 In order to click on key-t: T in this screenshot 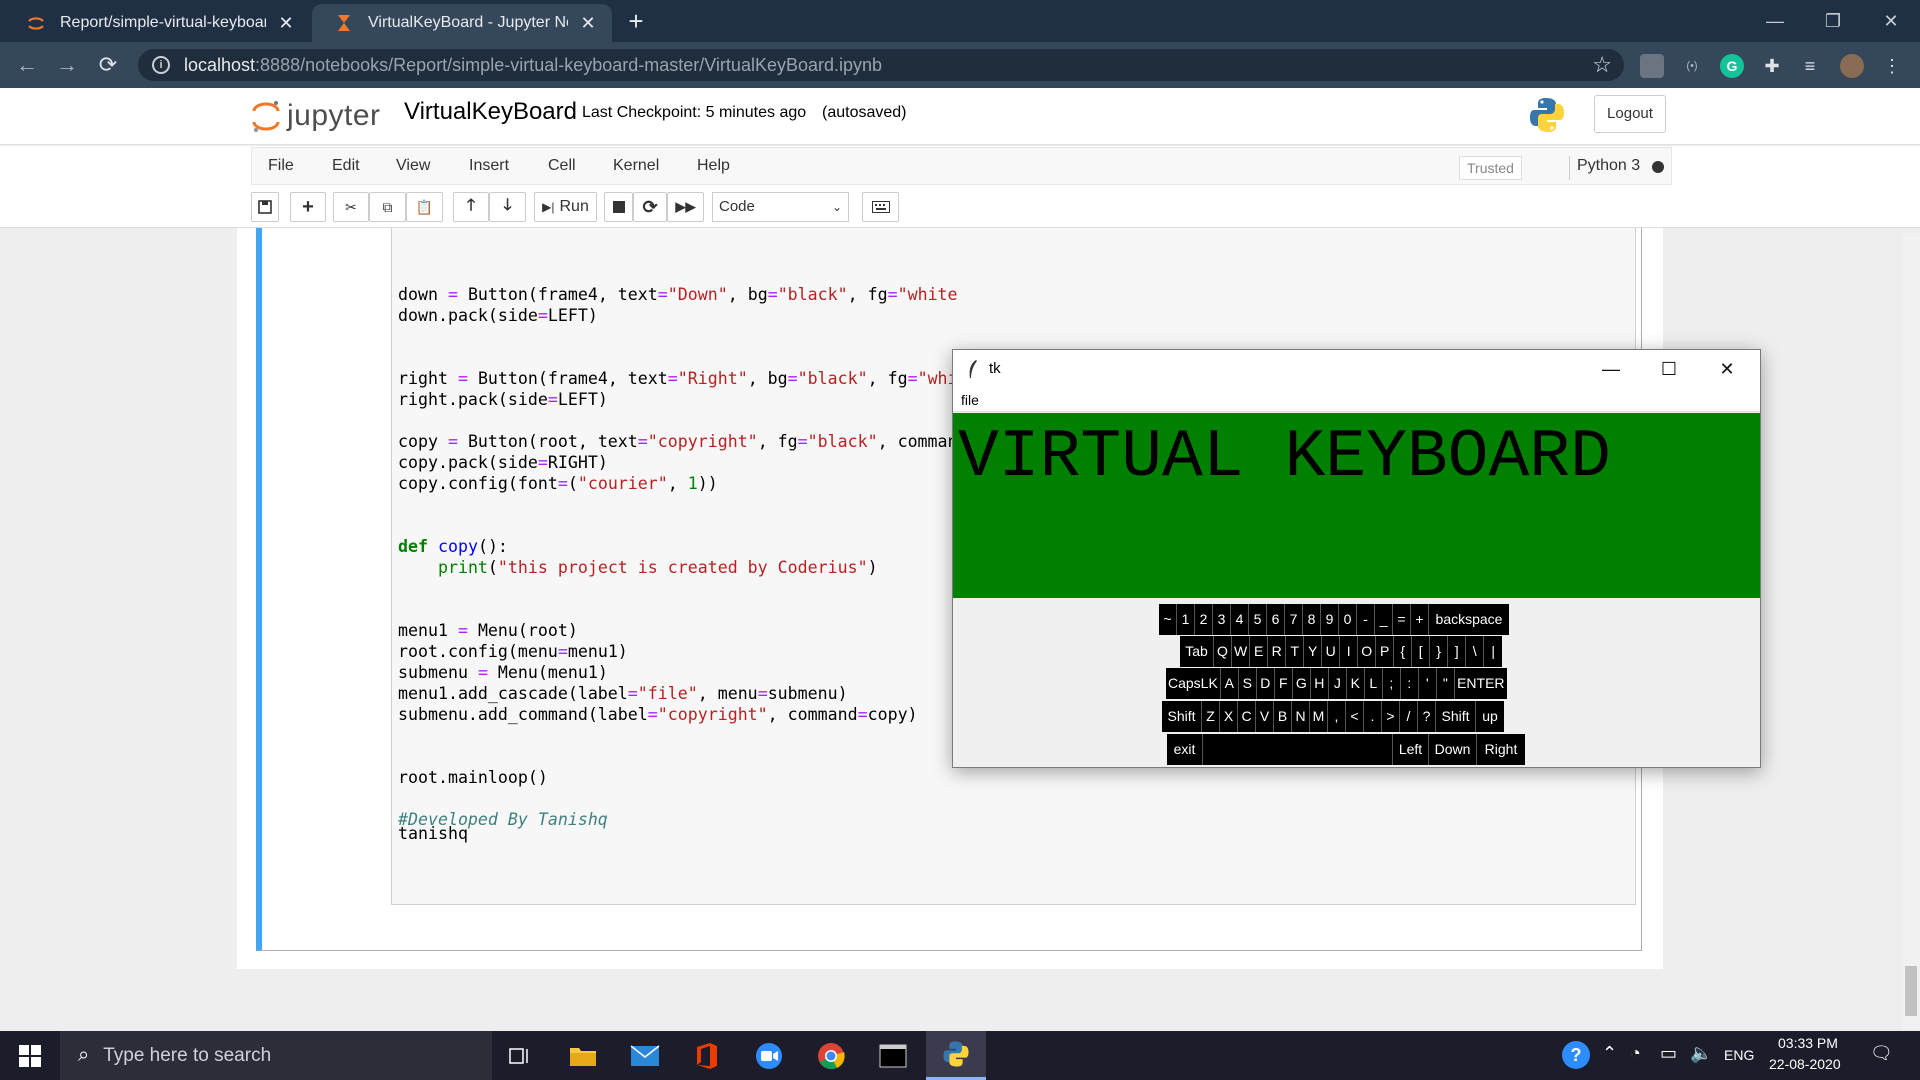, I will do `click(1295, 651)`.